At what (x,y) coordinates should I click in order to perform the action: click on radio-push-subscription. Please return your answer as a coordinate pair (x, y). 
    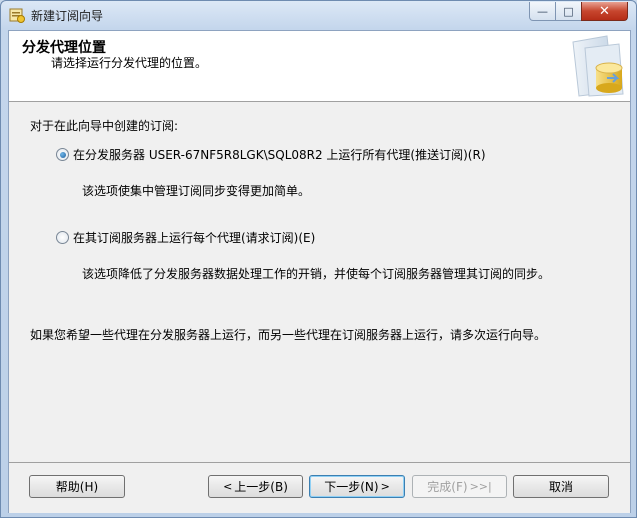
    Looking at the image, I should click on (62, 154).